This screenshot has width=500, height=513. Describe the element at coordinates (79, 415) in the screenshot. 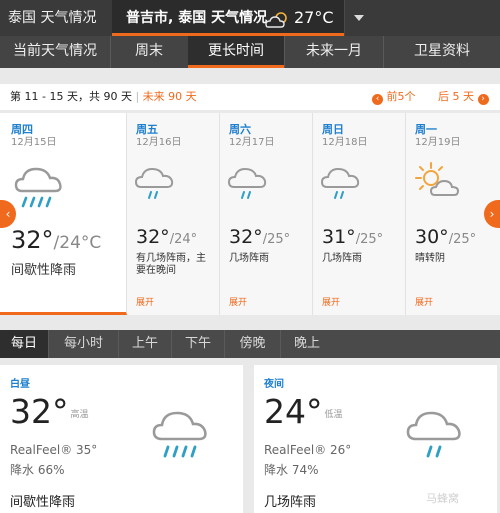

I see `panel-temp-label: 高温` at that location.